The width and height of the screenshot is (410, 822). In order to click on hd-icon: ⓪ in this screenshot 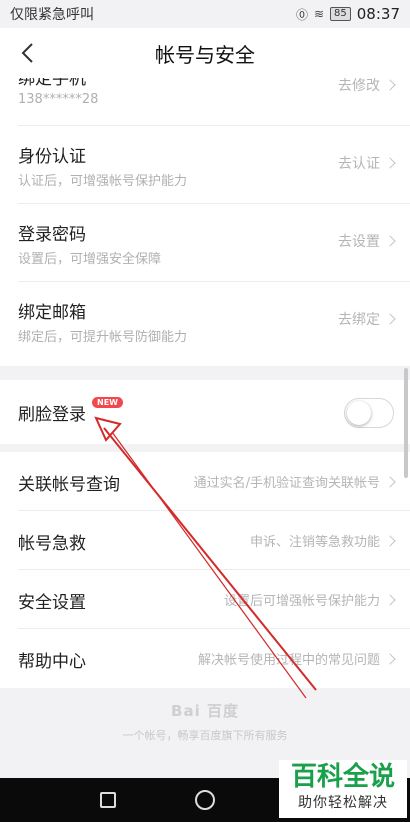, I will do `click(301, 14)`.